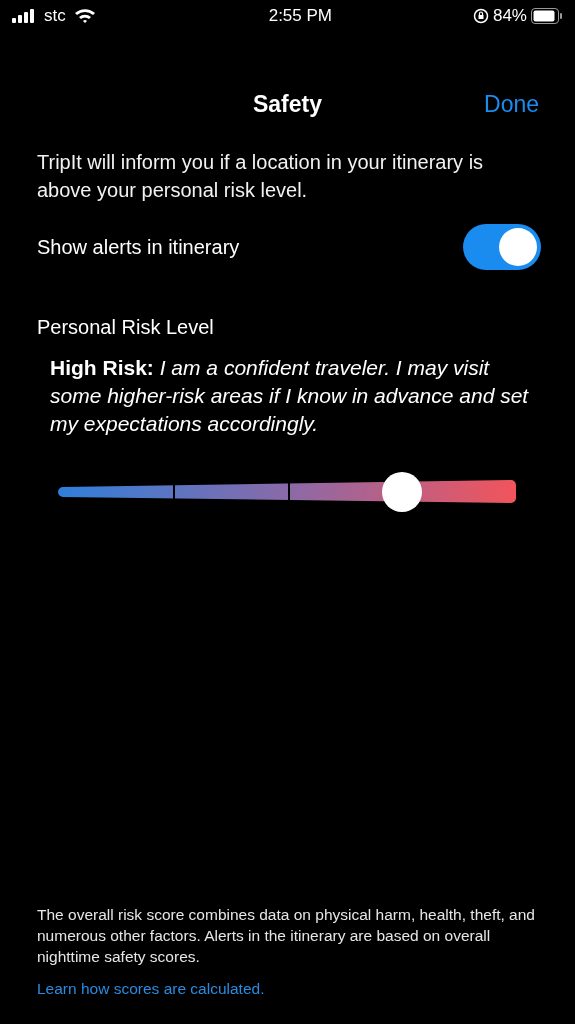 Image resolution: width=575 pixels, height=1024 pixels. What do you see at coordinates (287, 492) in the screenshot?
I see `risk-slider` at bounding box center [287, 492].